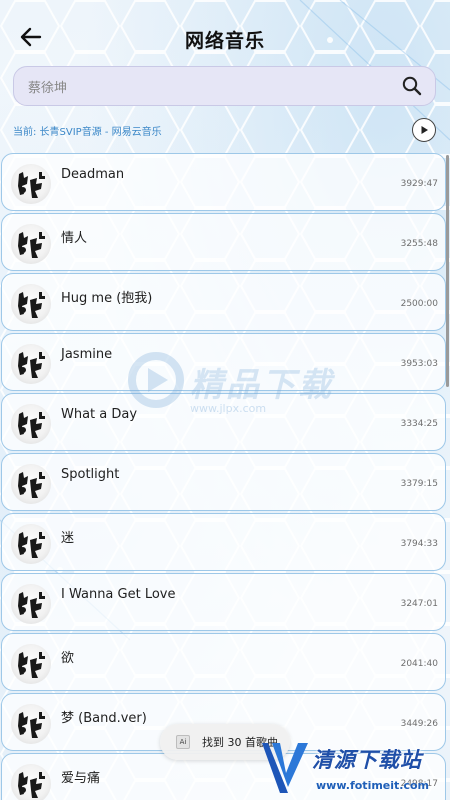 Image resolution: width=450 pixels, height=800 pixels. Describe the element at coordinates (207, 86) in the screenshot. I see `search-input` at that location.